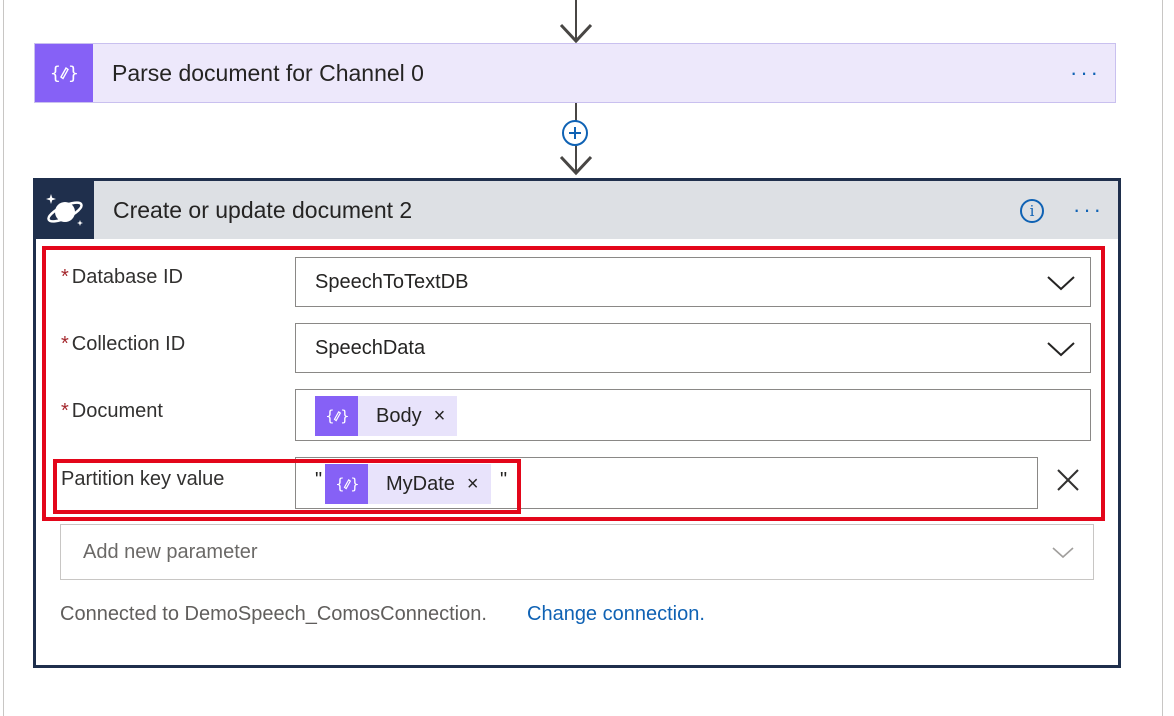  Describe the element at coordinates (616, 614) in the screenshot. I see `change-connection-link: Change connection.` at that location.